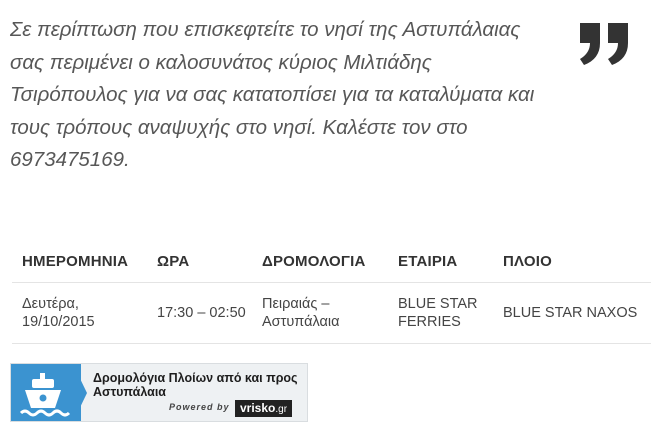  I want to click on table-header-row: ΗΜΕΡΟΜΗΝΙΑ ΩΡΑ ΔΡΟΜΟΛΟΓΙΑ ΕΤΑΙΡΙΑ ΠΛΟΙΟ, so click(331, 261).